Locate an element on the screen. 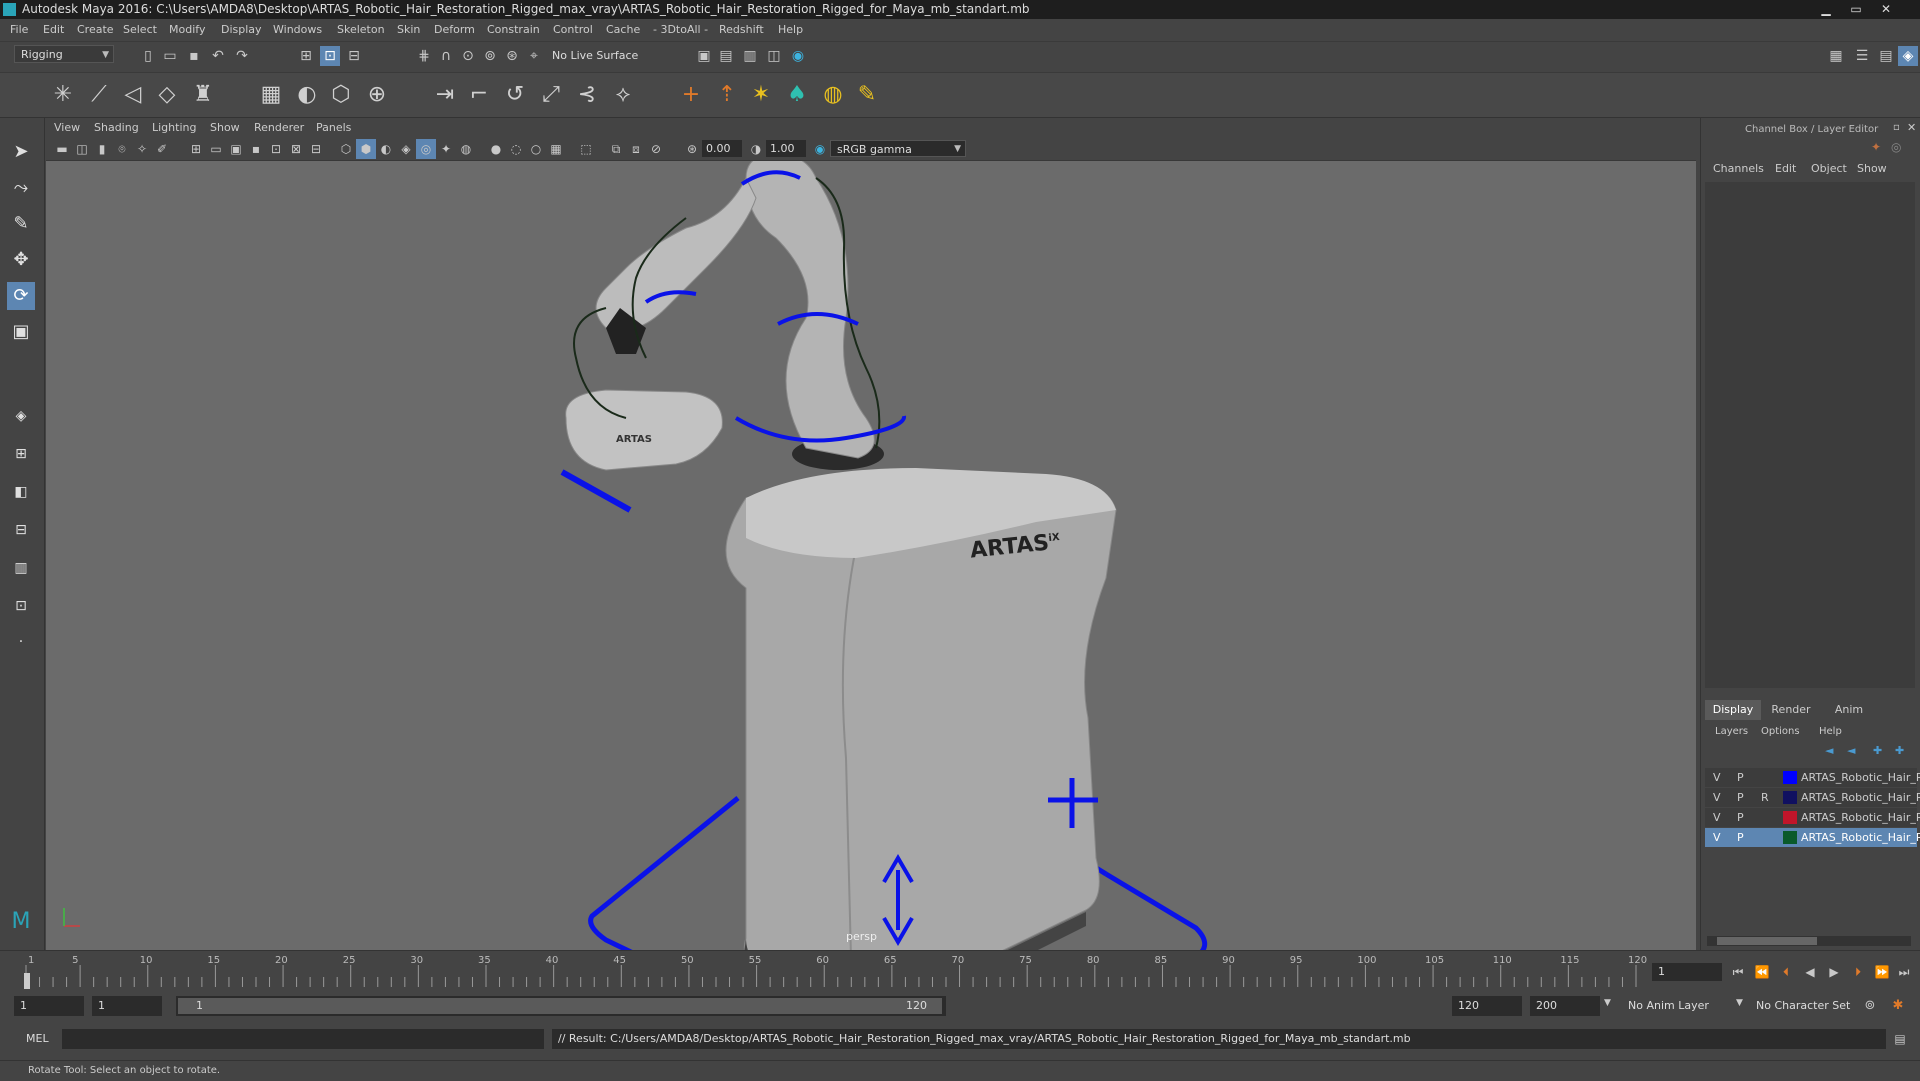 The width and height of the screenshot is (1920, 1081). script-language-toggle: MEL is located at coordinates (37, 1038).